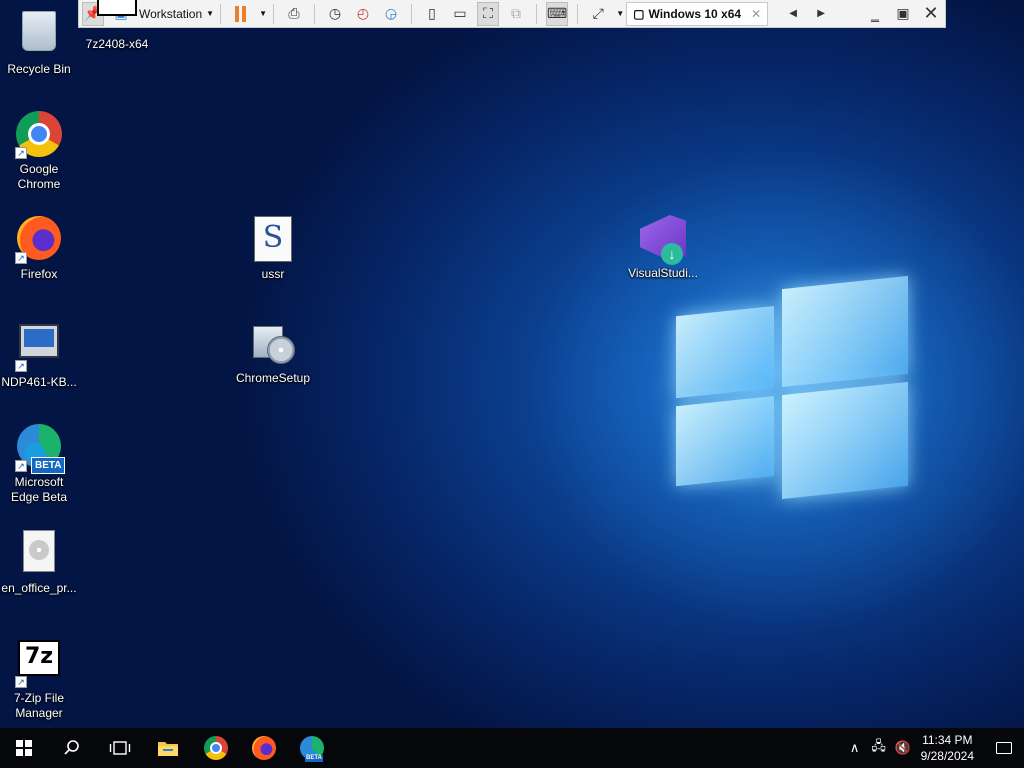 Image resolution: width=1024 pixels, height=768 pixels. I want to click on taskbar: BETA ∧ 🖧 🔇 11:34 PM 9/28/2024, so click(512, 748).